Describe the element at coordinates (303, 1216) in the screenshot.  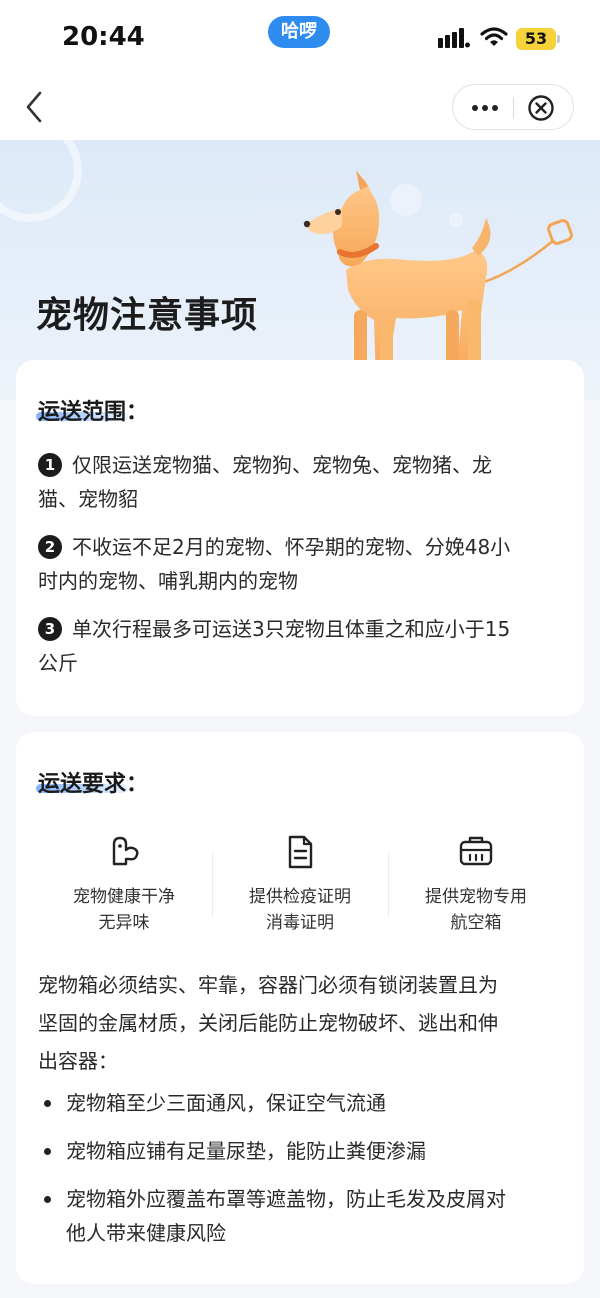
I see `bullet-item-cover: 宠物箱外应覆盖布罩等遮盖物，防止毛发及皮屑对 他人带来健康风险` at that location.